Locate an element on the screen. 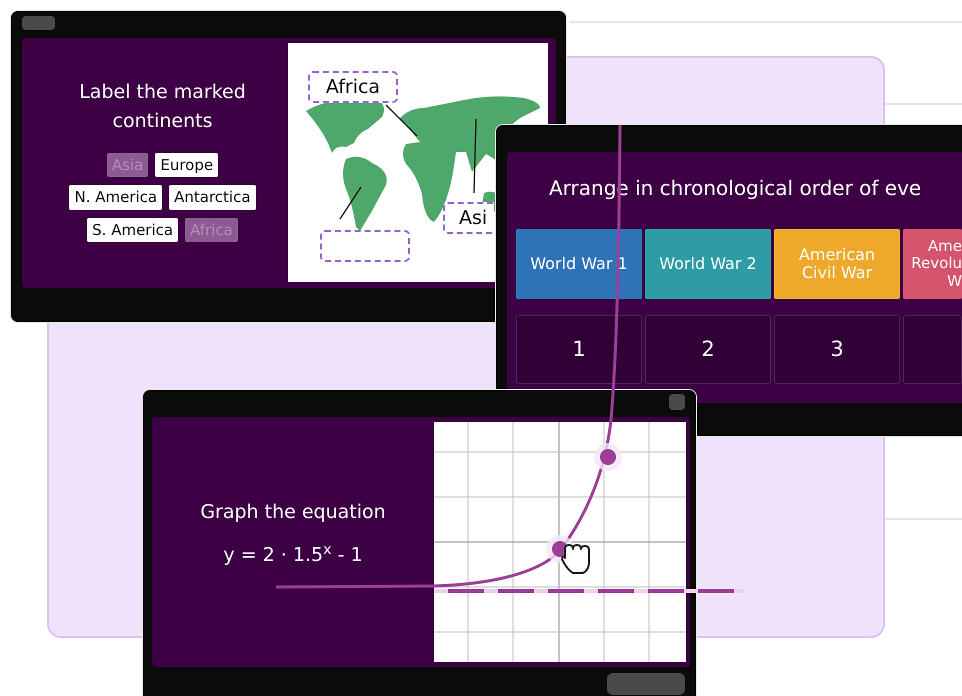 The height and width of the screenshot is (696, 962). order-slot: 2 is located at coordinates (708, 349).